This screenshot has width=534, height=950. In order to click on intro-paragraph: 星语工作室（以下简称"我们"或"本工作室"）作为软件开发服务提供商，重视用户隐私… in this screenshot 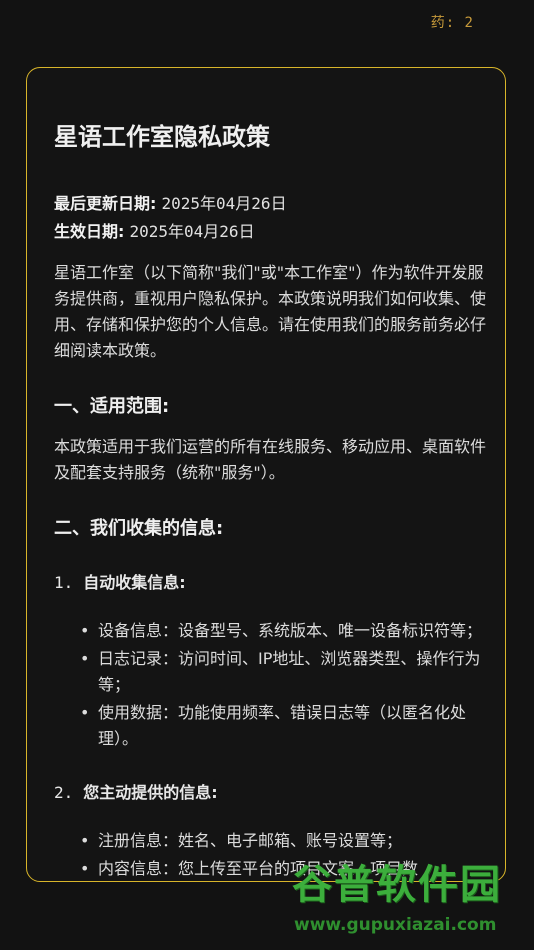, I will do `click(270, 311)`.